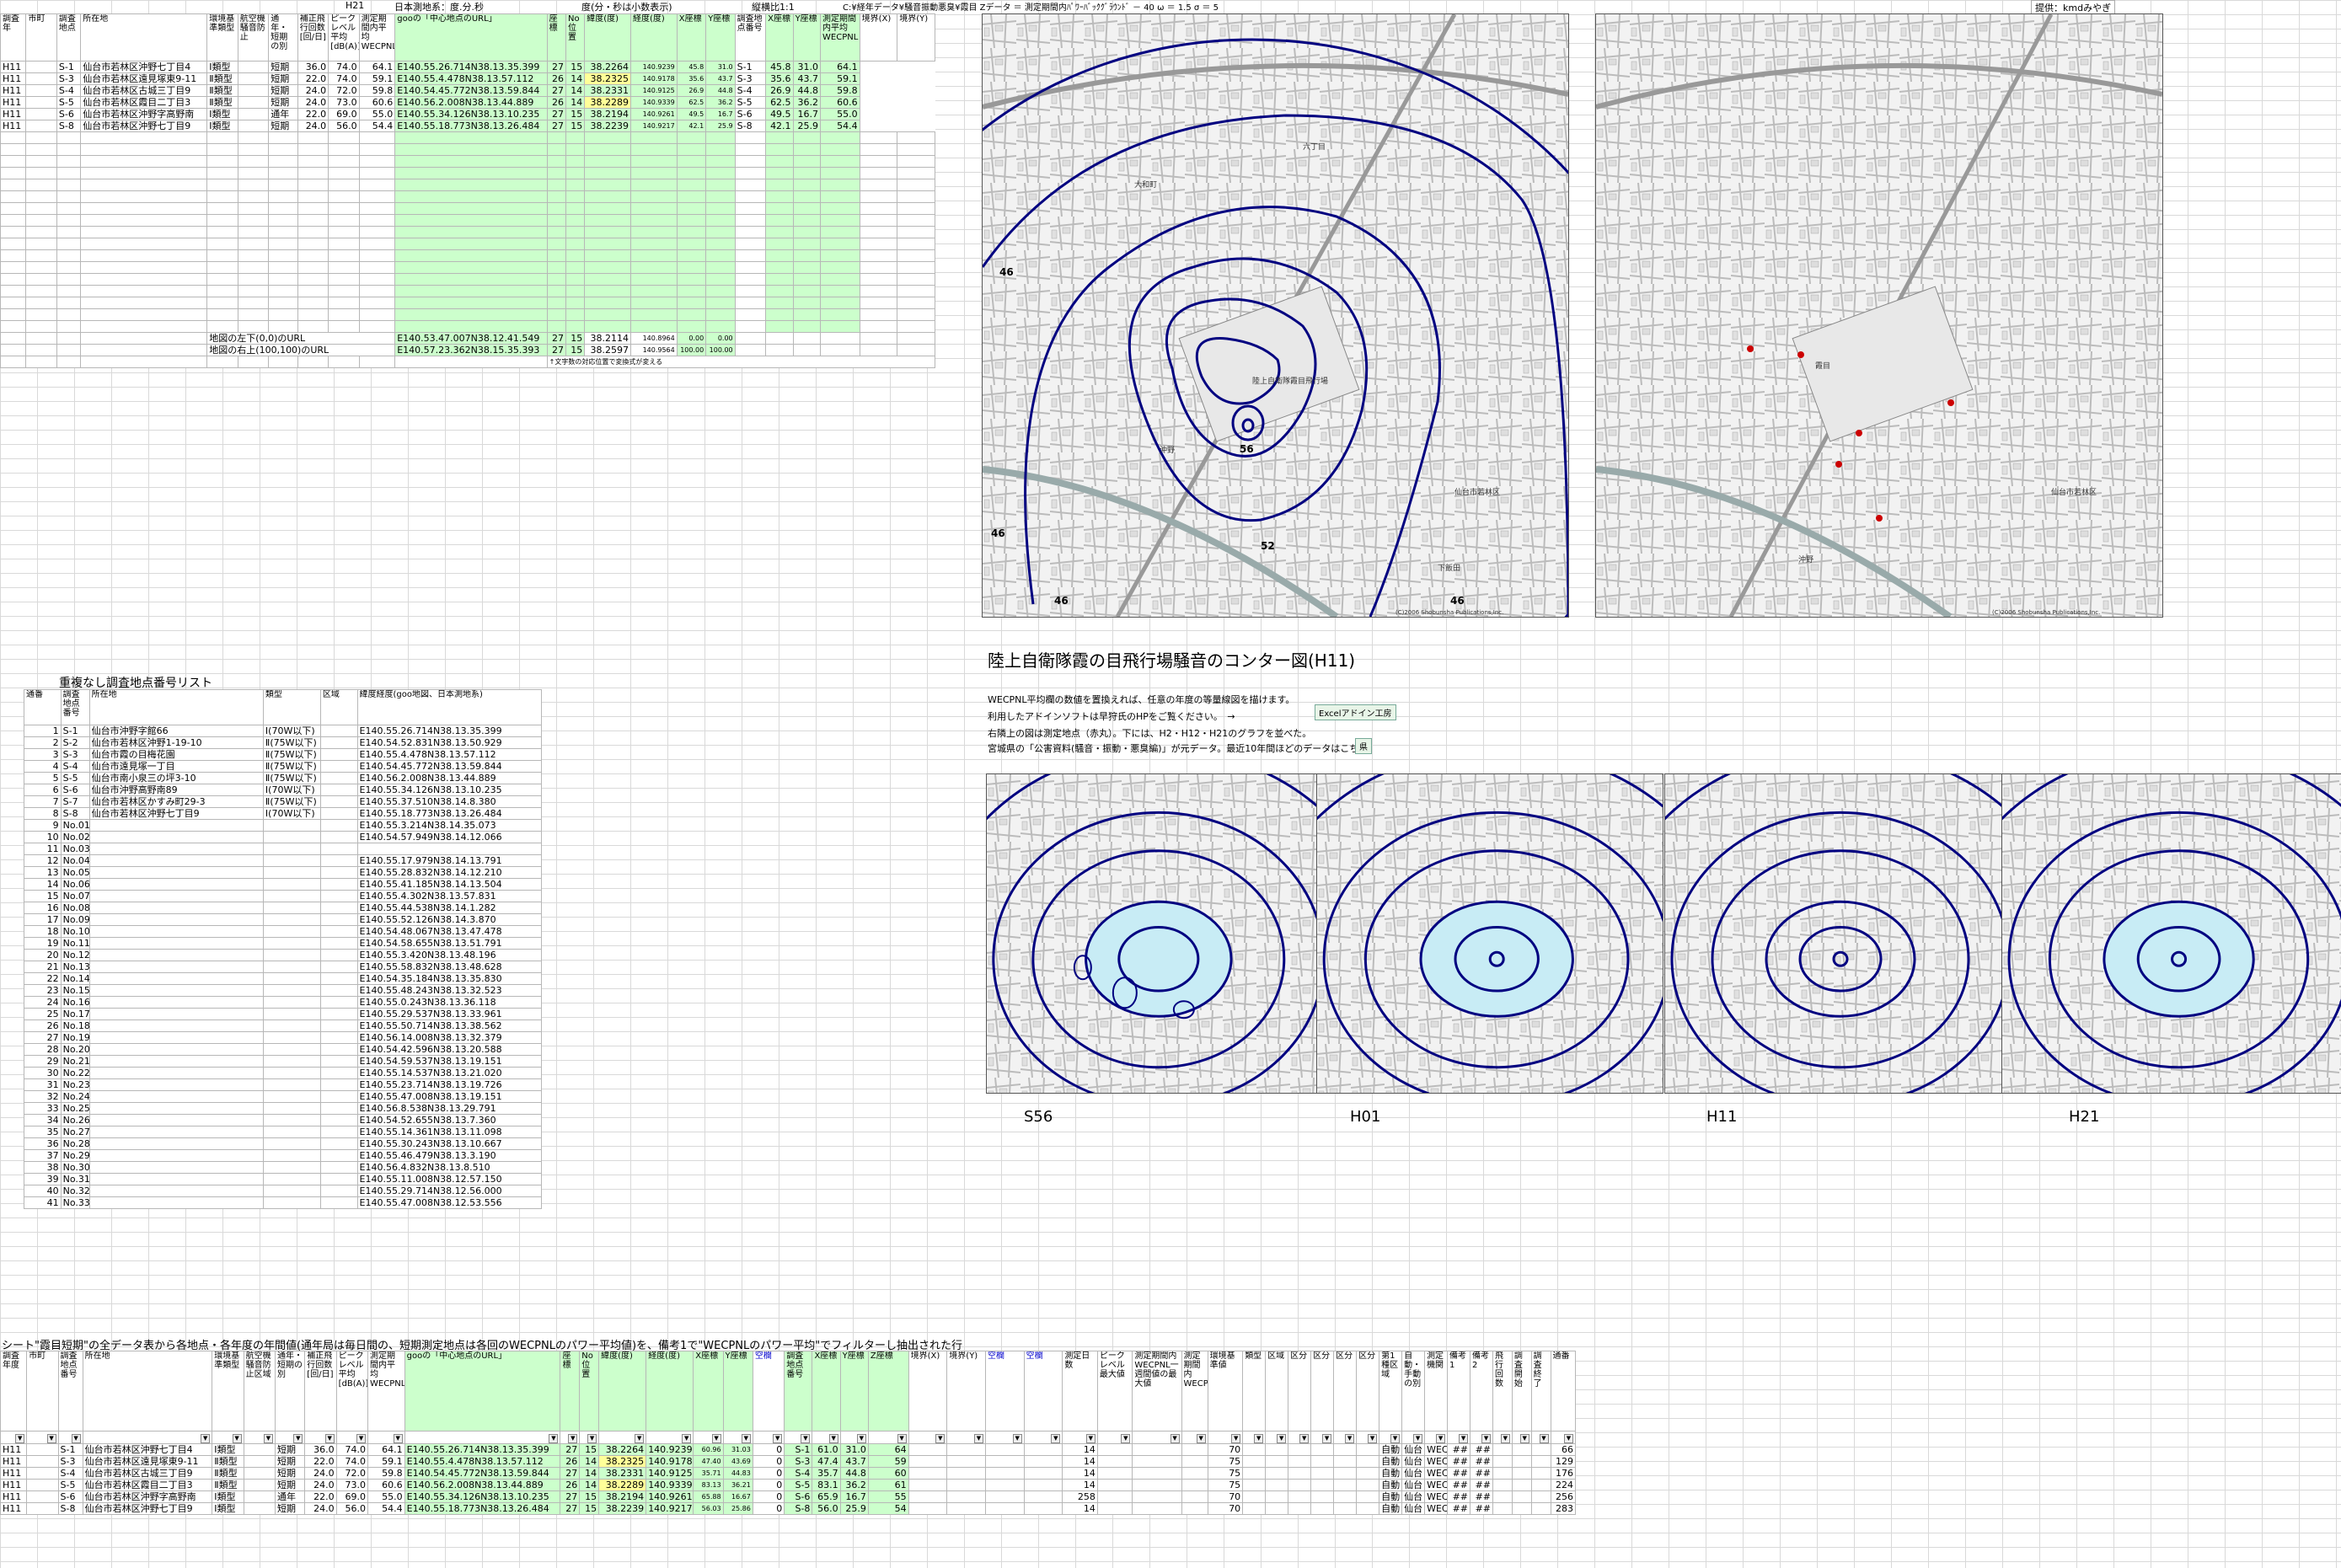 Image resolution: width=2341 pixels, height=1568 pixels. Describe the element at coordinates (290, 1508) in the screenshot. I see `table-cell: 短期` at that location.